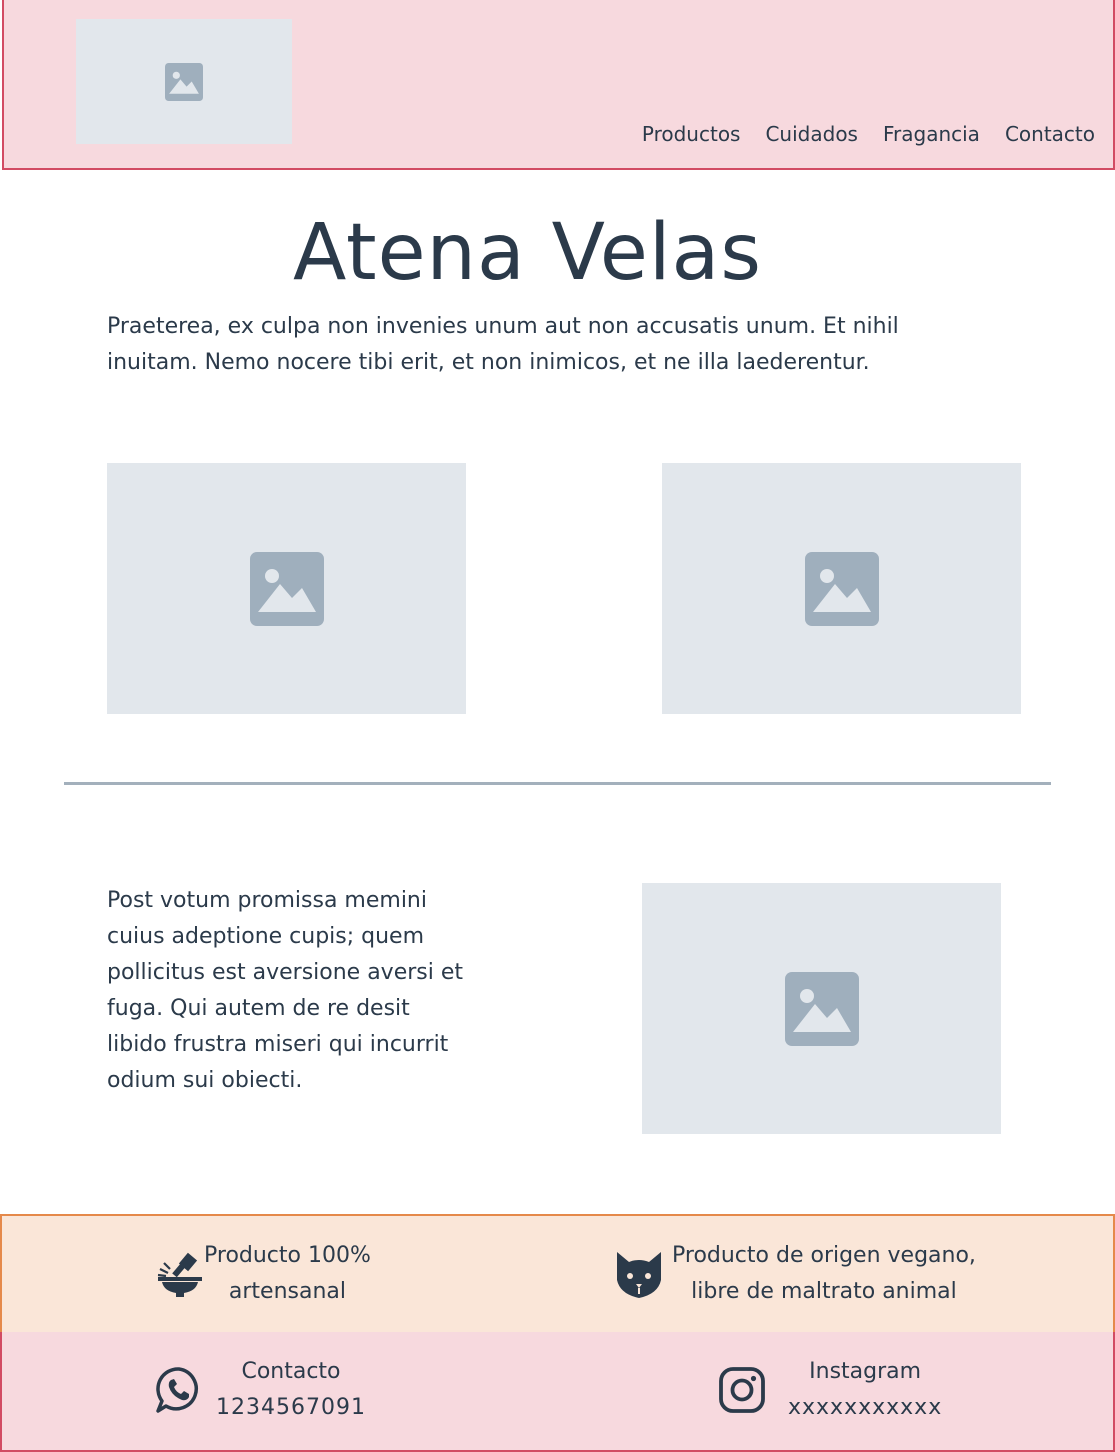 This screenshot has width=1115, height=1452. I want to click on contact-instagram-text: Instagram xxxxxxxxxxx, so click(865, 1390).